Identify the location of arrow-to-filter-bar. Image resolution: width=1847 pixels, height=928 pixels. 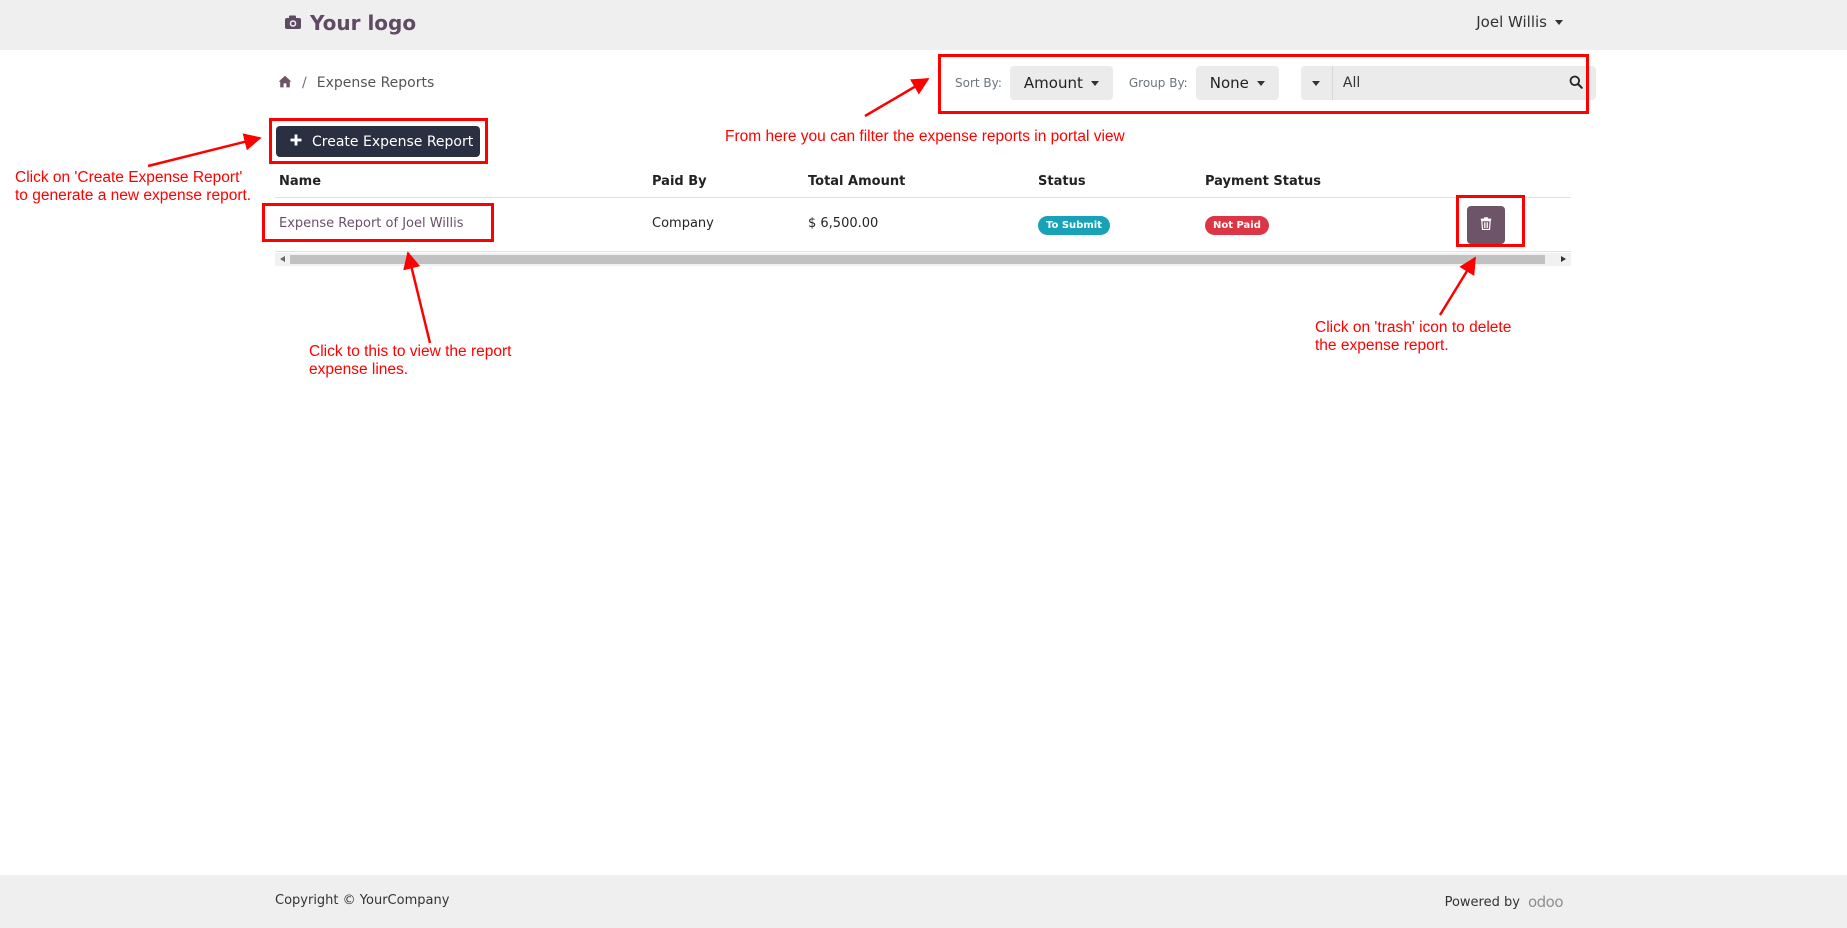
(897, 97).